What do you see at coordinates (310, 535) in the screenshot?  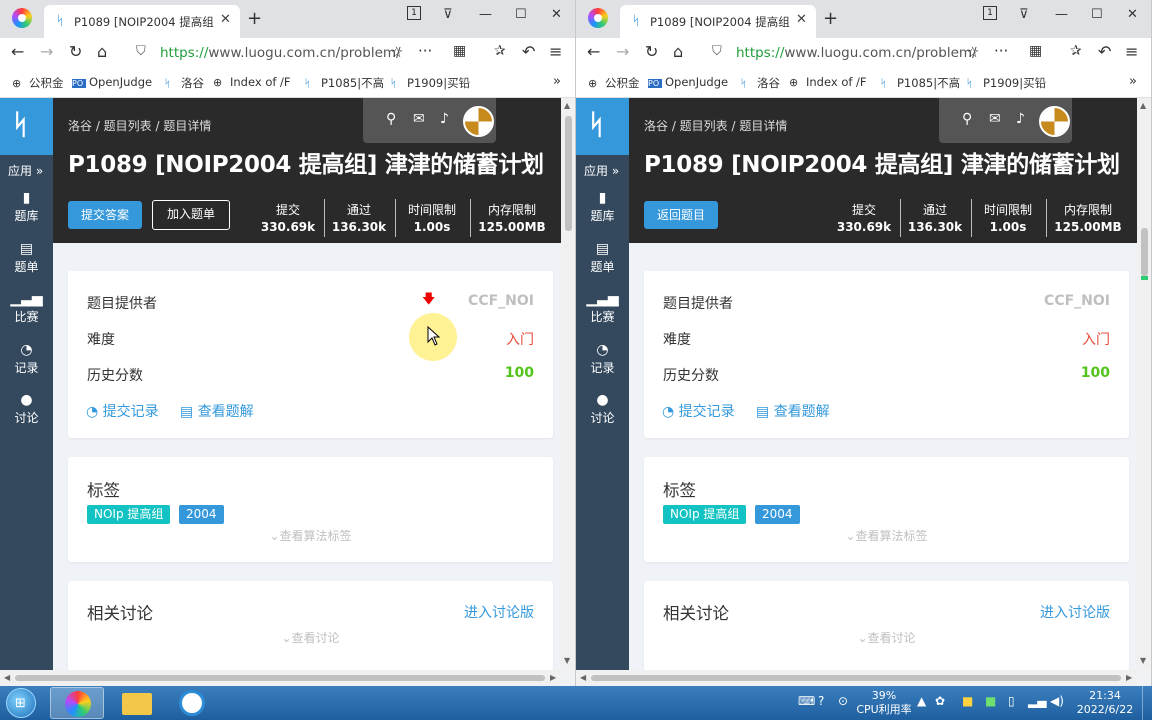 I see `show-algorithm-tags: ⌄查看算法标签` at bounding box center [310, 535].